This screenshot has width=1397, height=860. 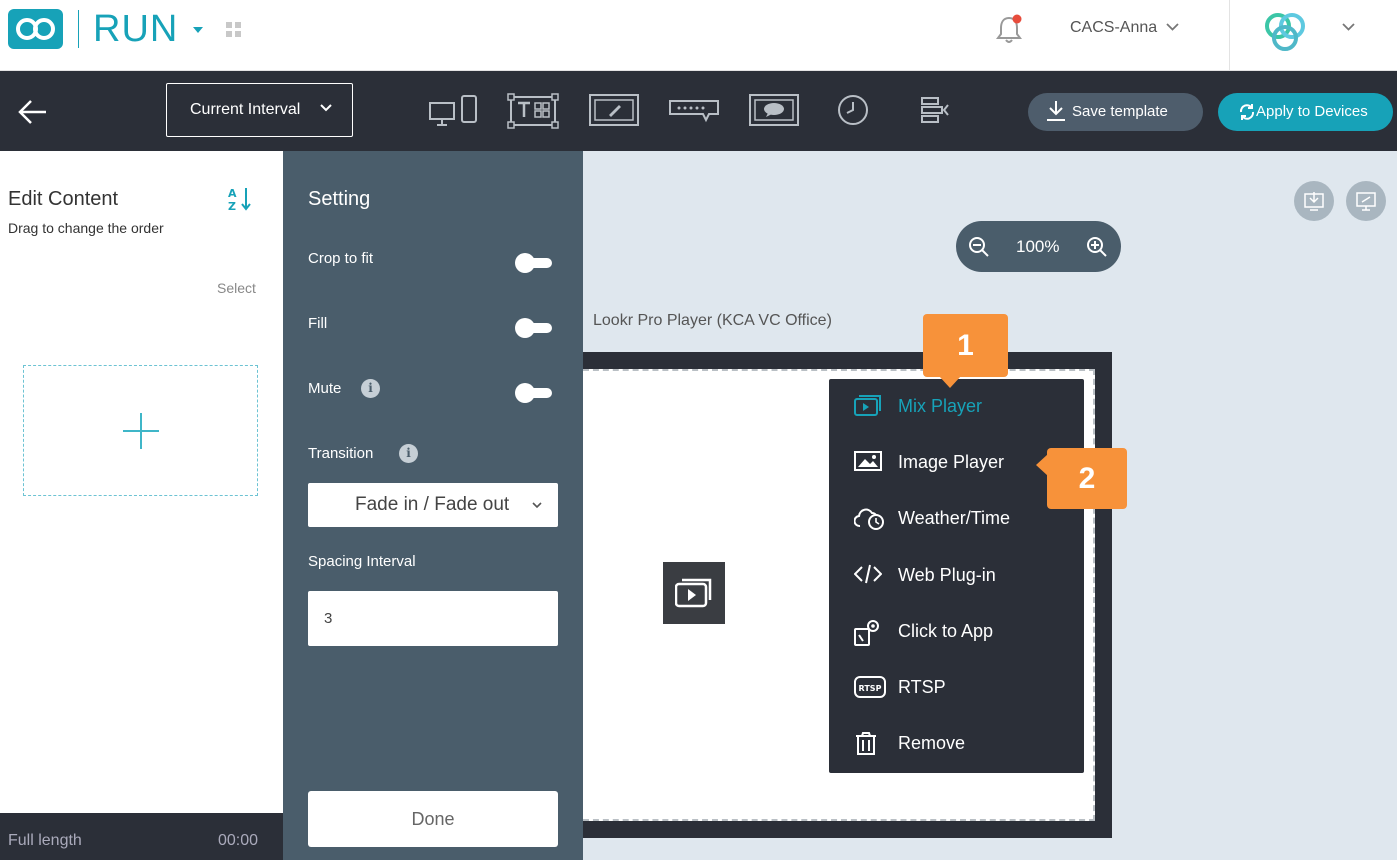 What do you see at coordinates (45, 840) in the screenshot?
I see `full-length-label: Full length` at bounding box center [45, 840].